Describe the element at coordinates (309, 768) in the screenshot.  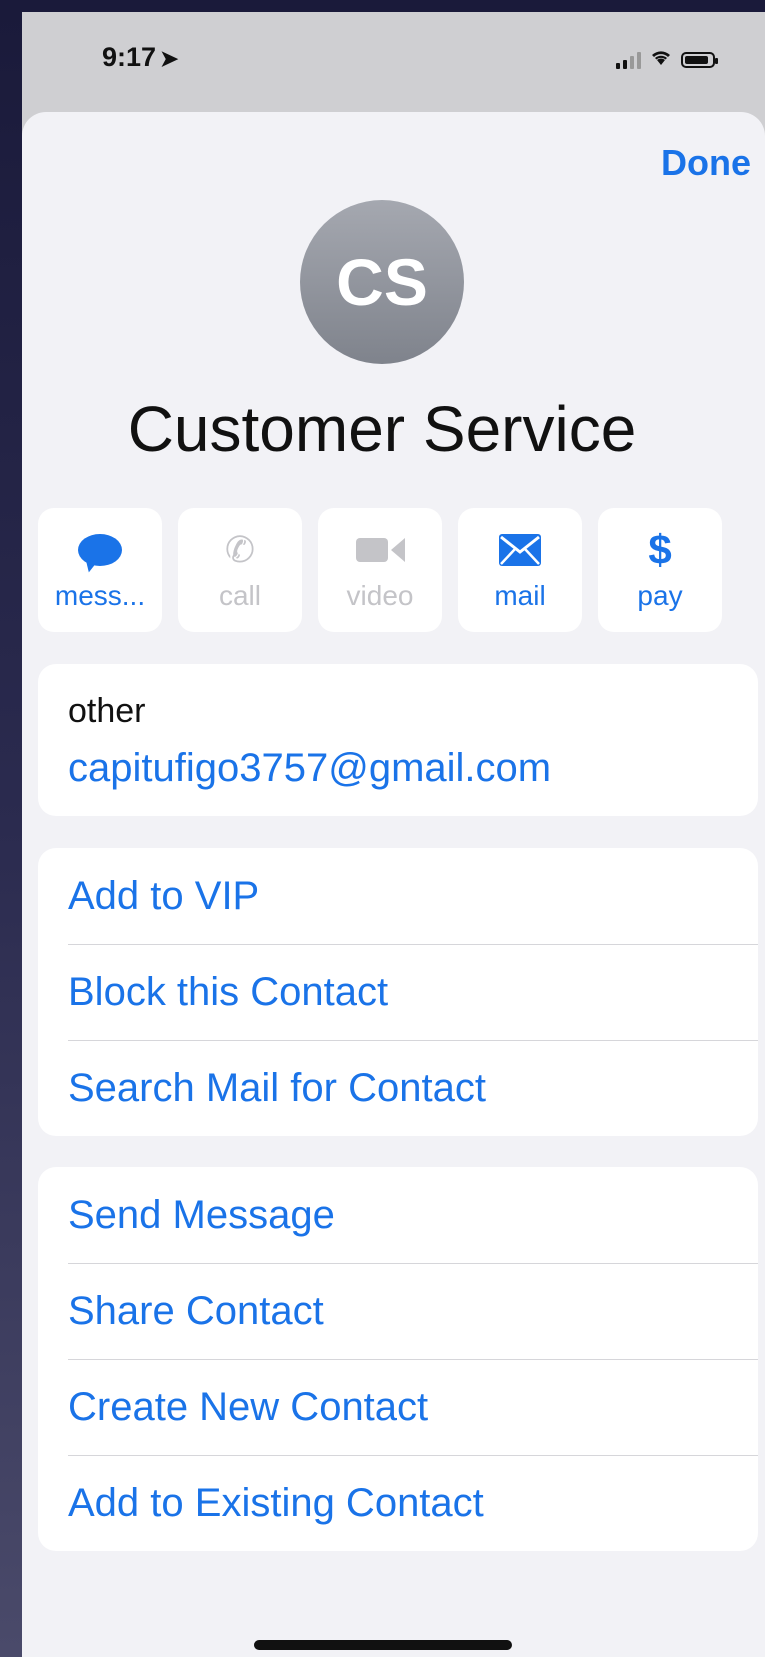
I see `email-address-link: capitufigo3757@gmail.com` at that location.